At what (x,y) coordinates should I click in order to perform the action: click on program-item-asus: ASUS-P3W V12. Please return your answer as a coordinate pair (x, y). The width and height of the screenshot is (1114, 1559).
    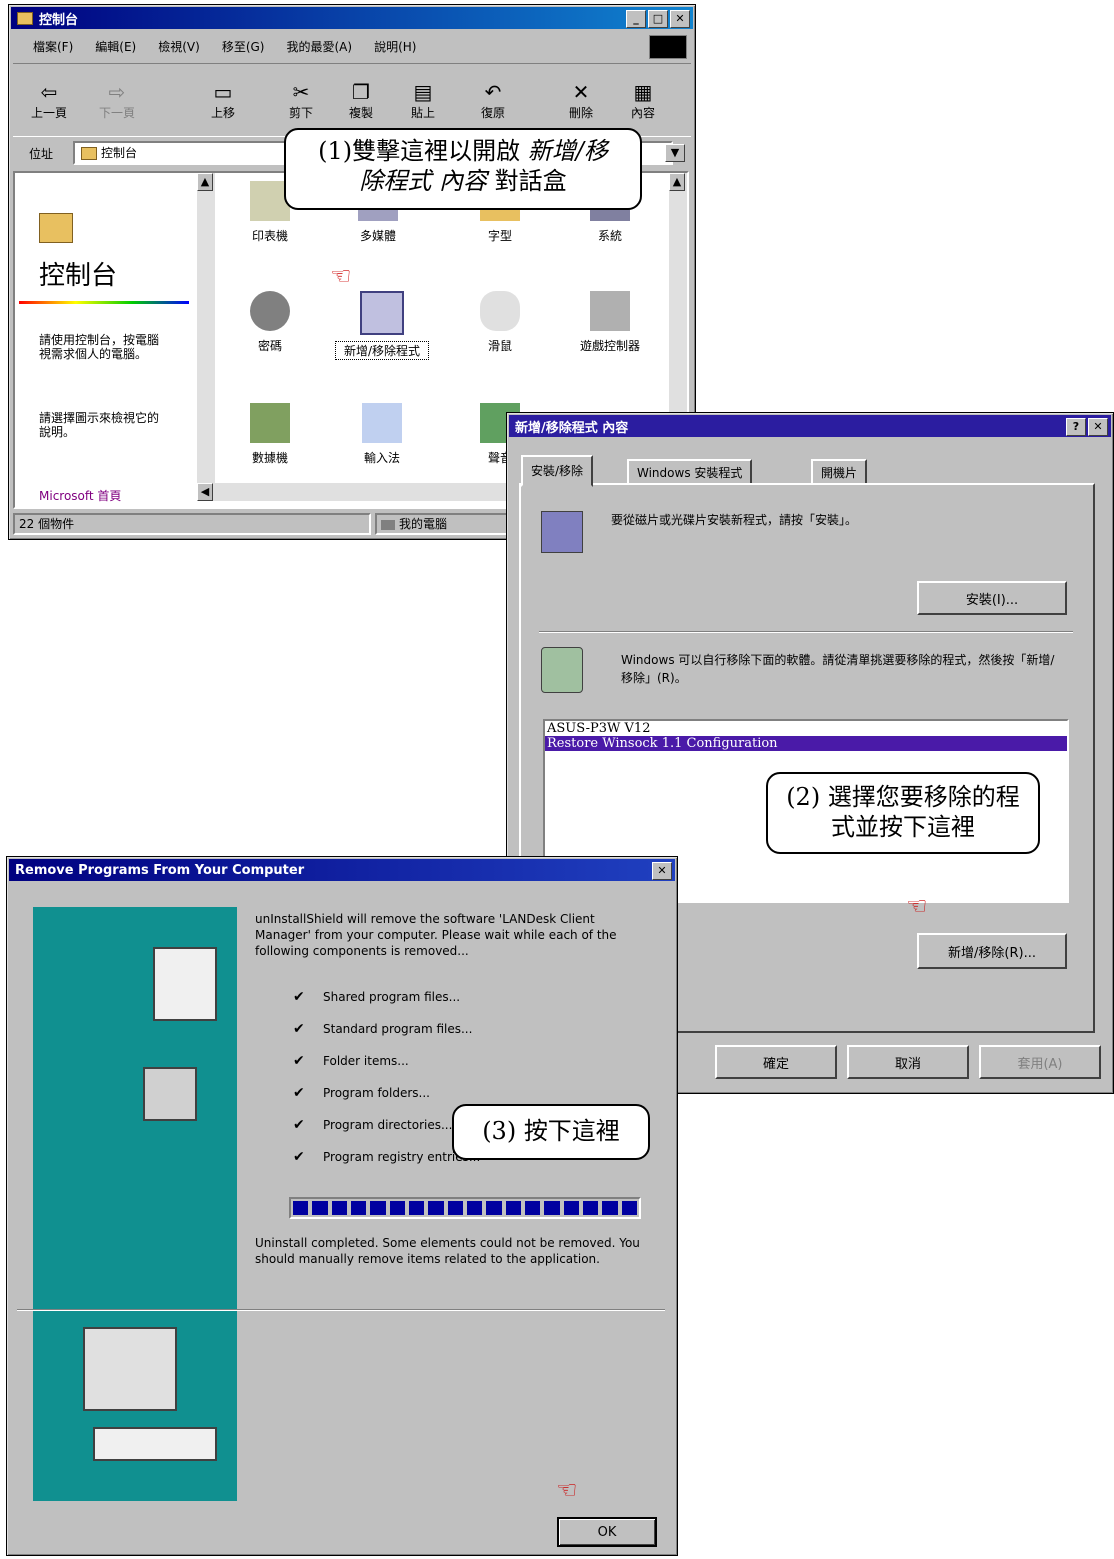
    Looking at the image, I should click on (806, 728).